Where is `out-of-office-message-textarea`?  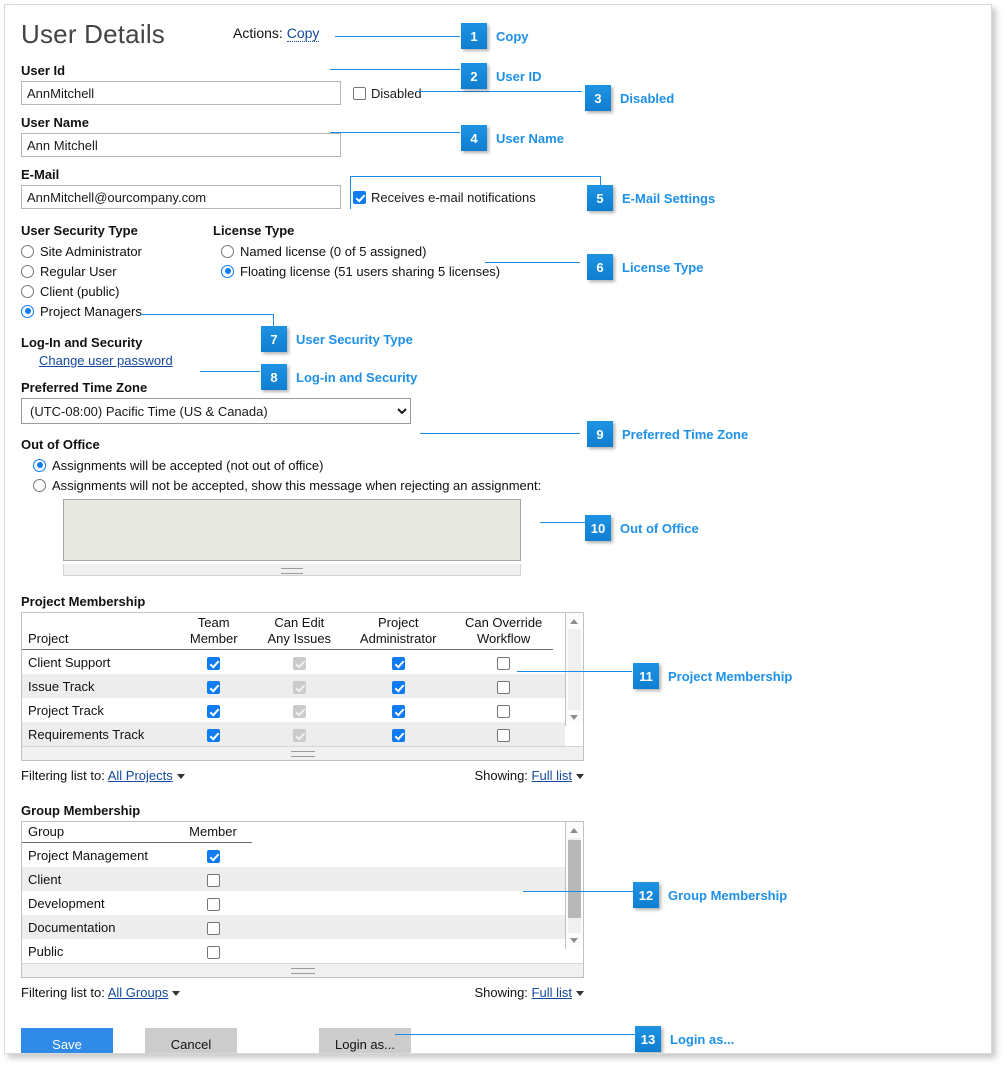 out-of-office-message-textarea is located at coordinates (292, 530).